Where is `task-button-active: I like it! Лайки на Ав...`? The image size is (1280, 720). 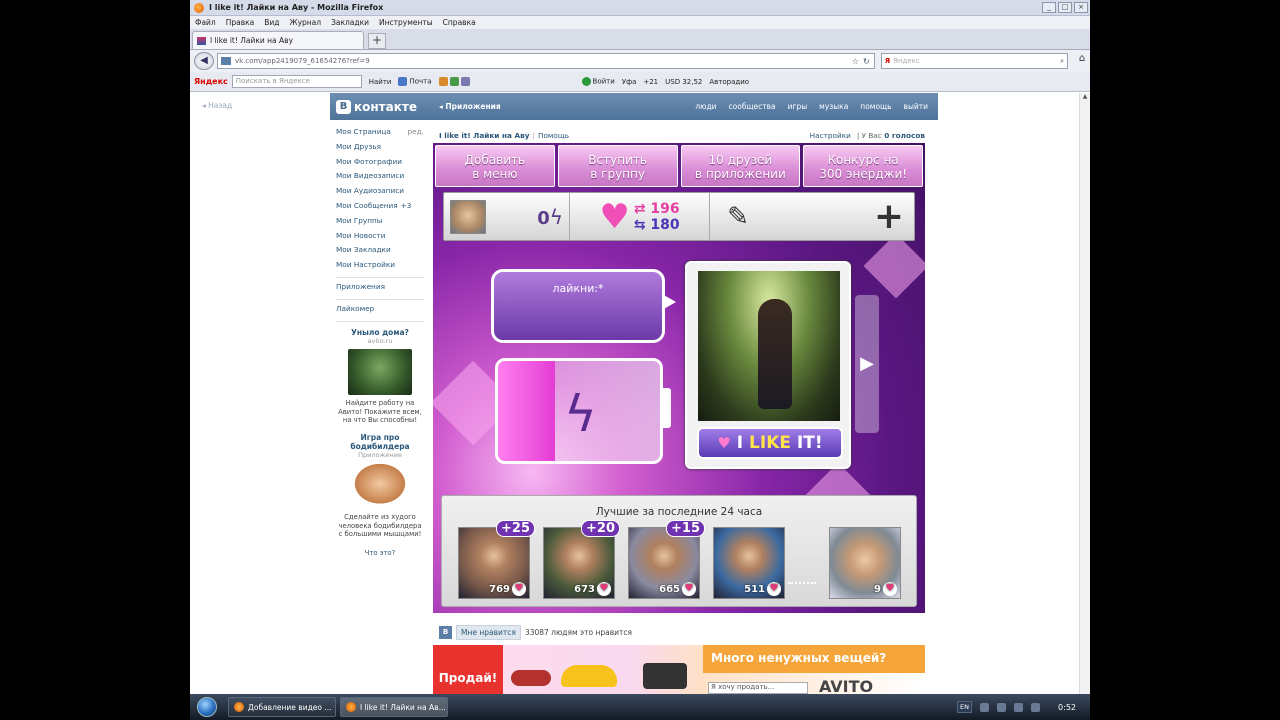 task-button-active: I like it! Лайки на Ав... is located at coordinates (394, 707).